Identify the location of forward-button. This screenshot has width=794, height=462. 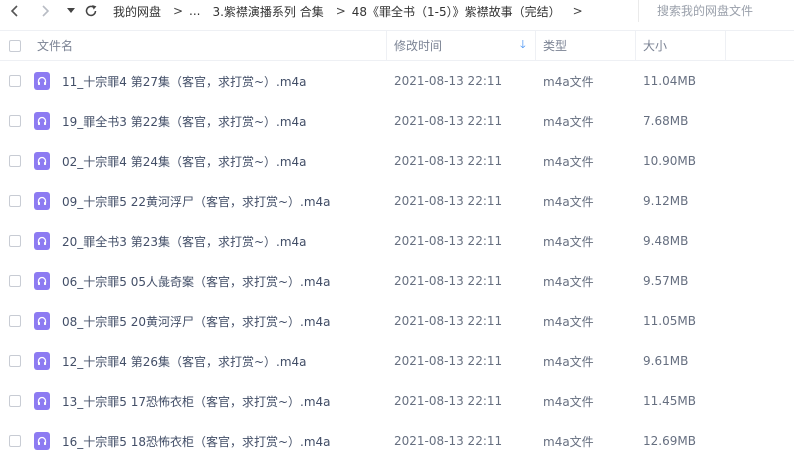
(45, 11).